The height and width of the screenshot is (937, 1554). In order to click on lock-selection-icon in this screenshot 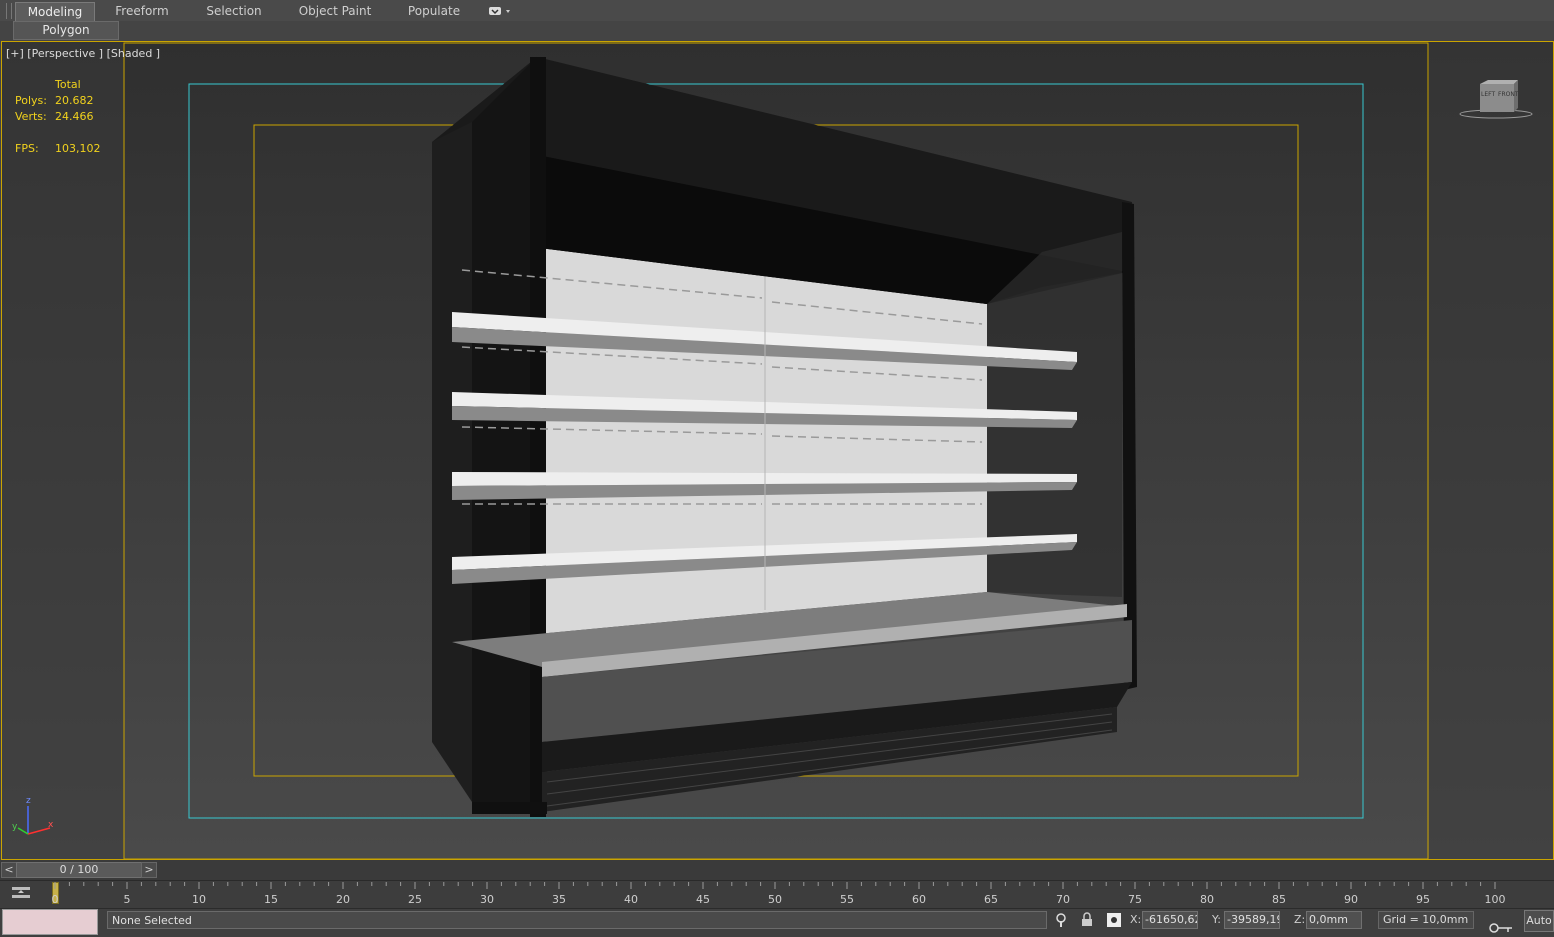, I will do `click(1087, 920)`.